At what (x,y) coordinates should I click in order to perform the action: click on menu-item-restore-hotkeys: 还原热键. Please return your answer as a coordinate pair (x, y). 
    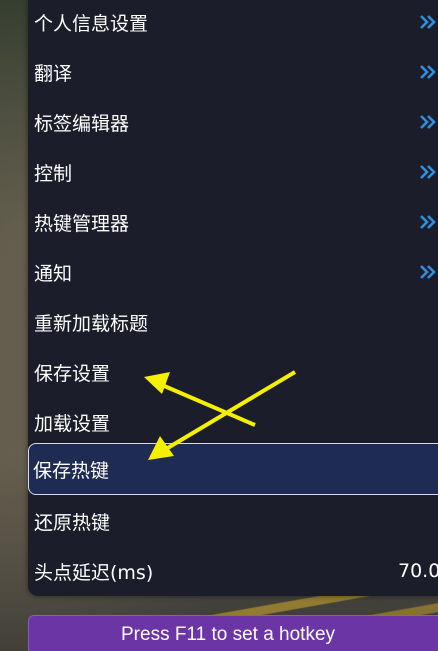
    Looking at the image, I should click on (233, 521).